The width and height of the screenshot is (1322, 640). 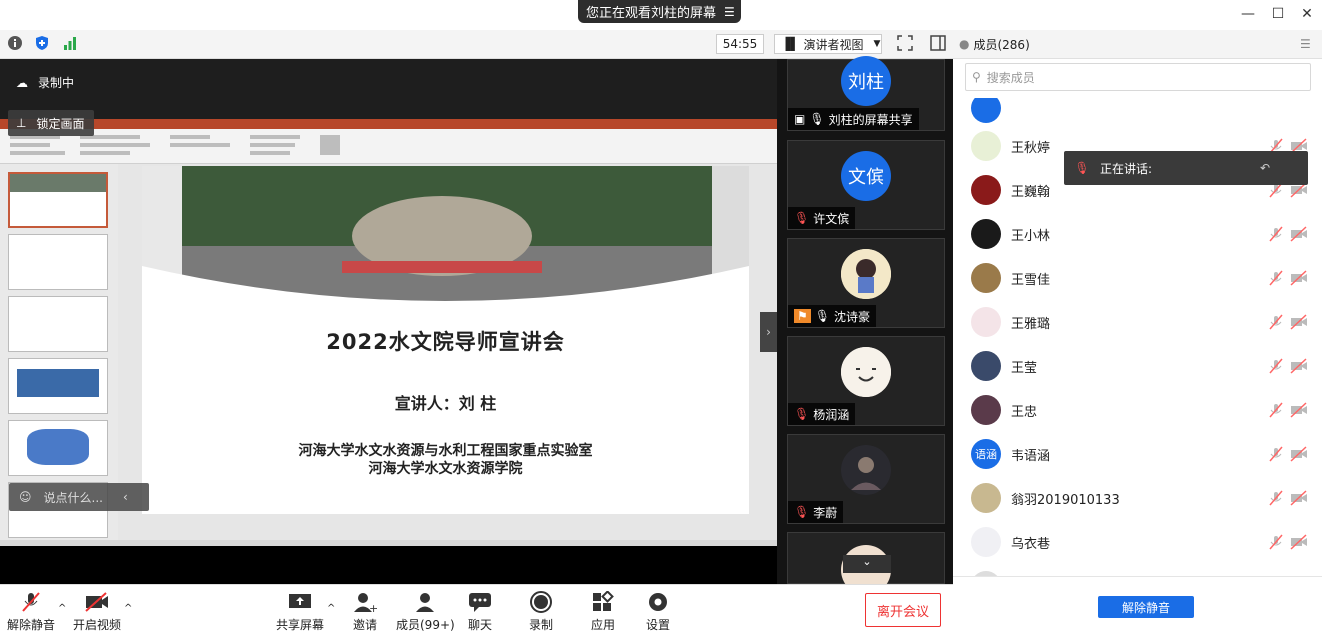 What do you see at coordinates (1010, 77) in the screenshot?
I see `search-placeholder: 搜索成员` at bounding box center [1010, 77].